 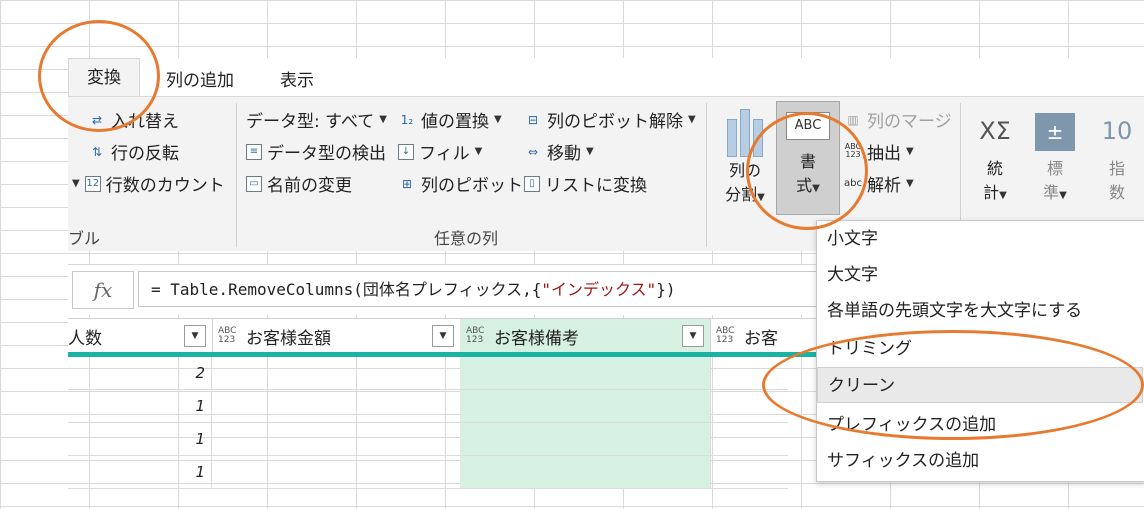 I want to click on replace-values-button: 1₂ 値の置換 ▼, so click(x=450, y=119).